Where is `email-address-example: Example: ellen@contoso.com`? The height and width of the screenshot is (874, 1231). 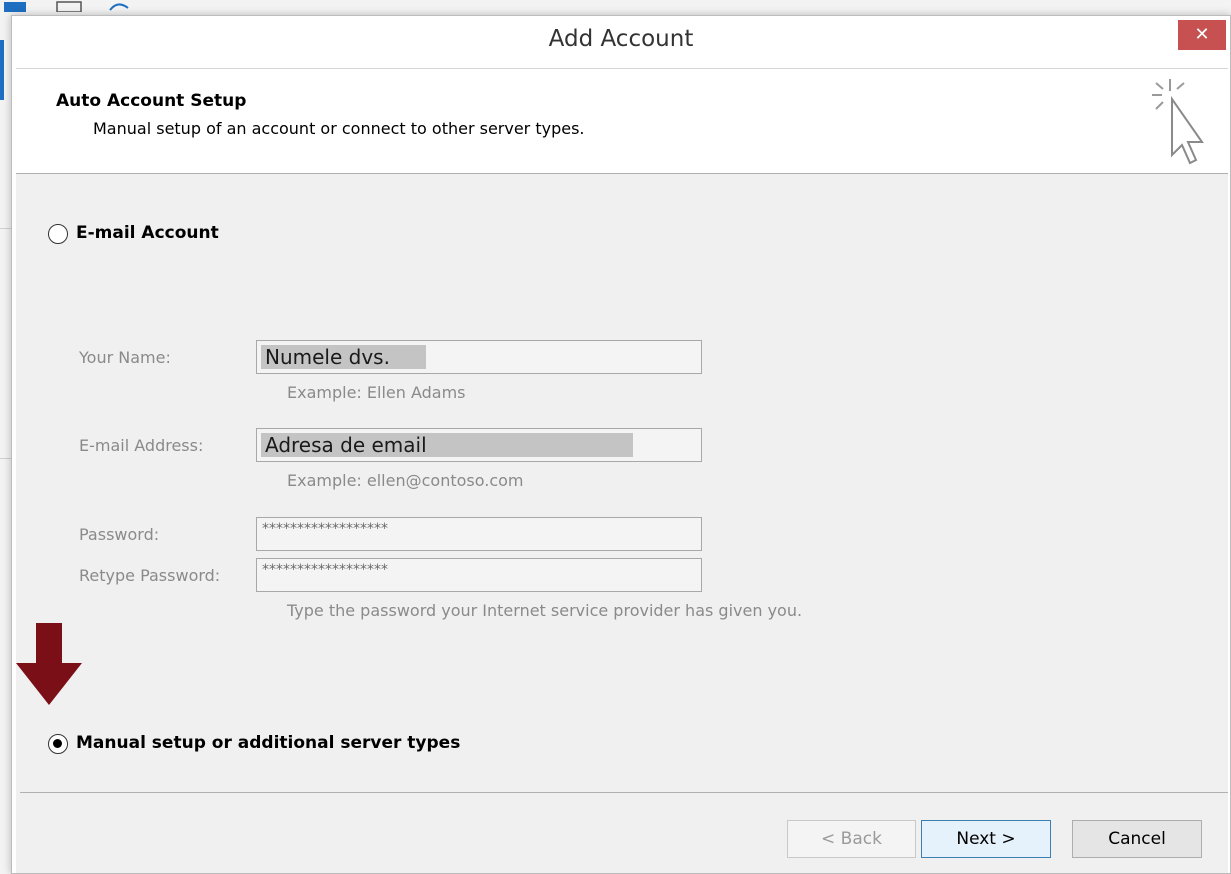
email-address-example: Example: ellen@contoso.com is located at coordinates (405, 480).